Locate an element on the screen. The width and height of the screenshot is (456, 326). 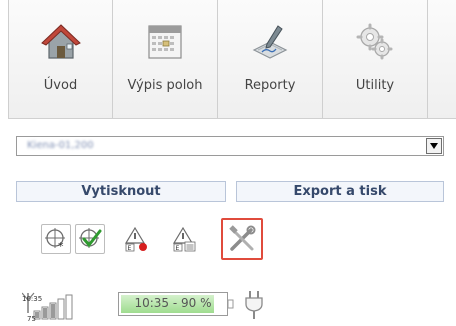
nav-item-reporty: Reporty is located at coordinates (270, 59).